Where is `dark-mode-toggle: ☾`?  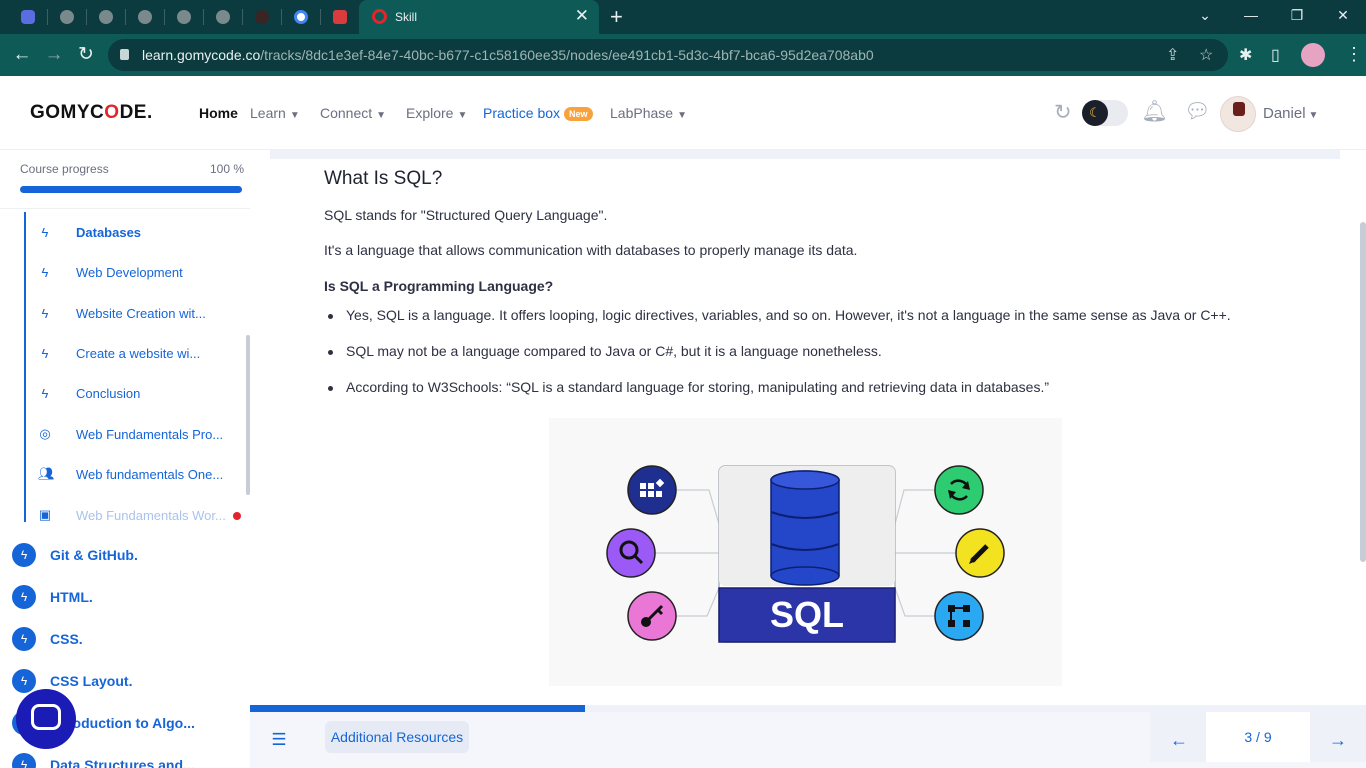
dark-mode-toggle: ☾ is located at coordinates (1105, 113).